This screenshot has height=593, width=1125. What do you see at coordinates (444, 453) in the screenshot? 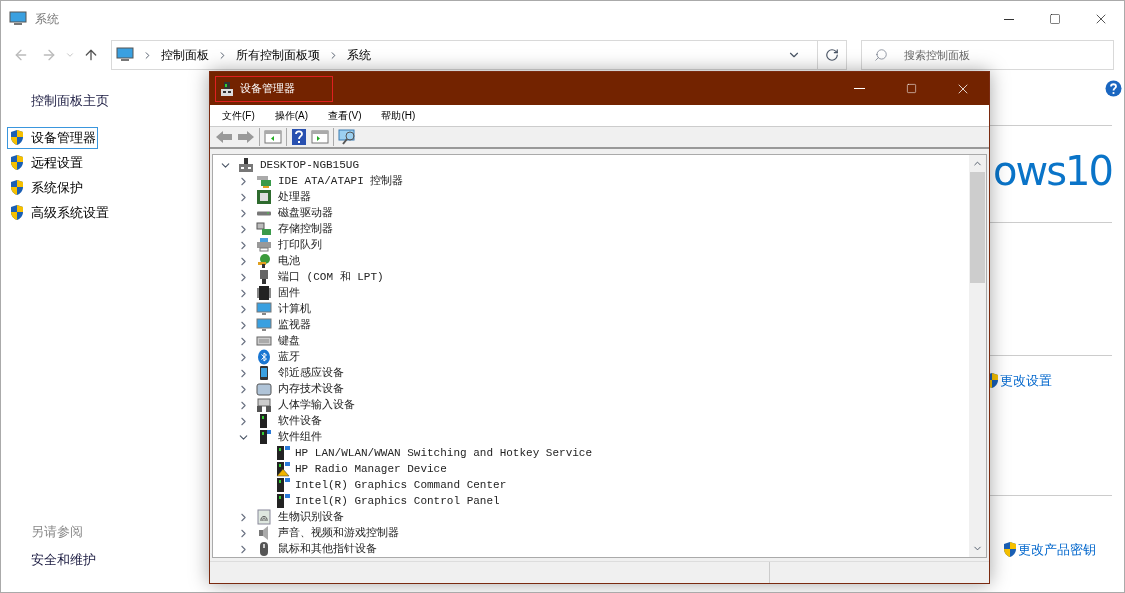
I see `tree-item: HP LAN/WLAN/WWAN Switching and Hotkey Service` at bounding box center [444, 453].